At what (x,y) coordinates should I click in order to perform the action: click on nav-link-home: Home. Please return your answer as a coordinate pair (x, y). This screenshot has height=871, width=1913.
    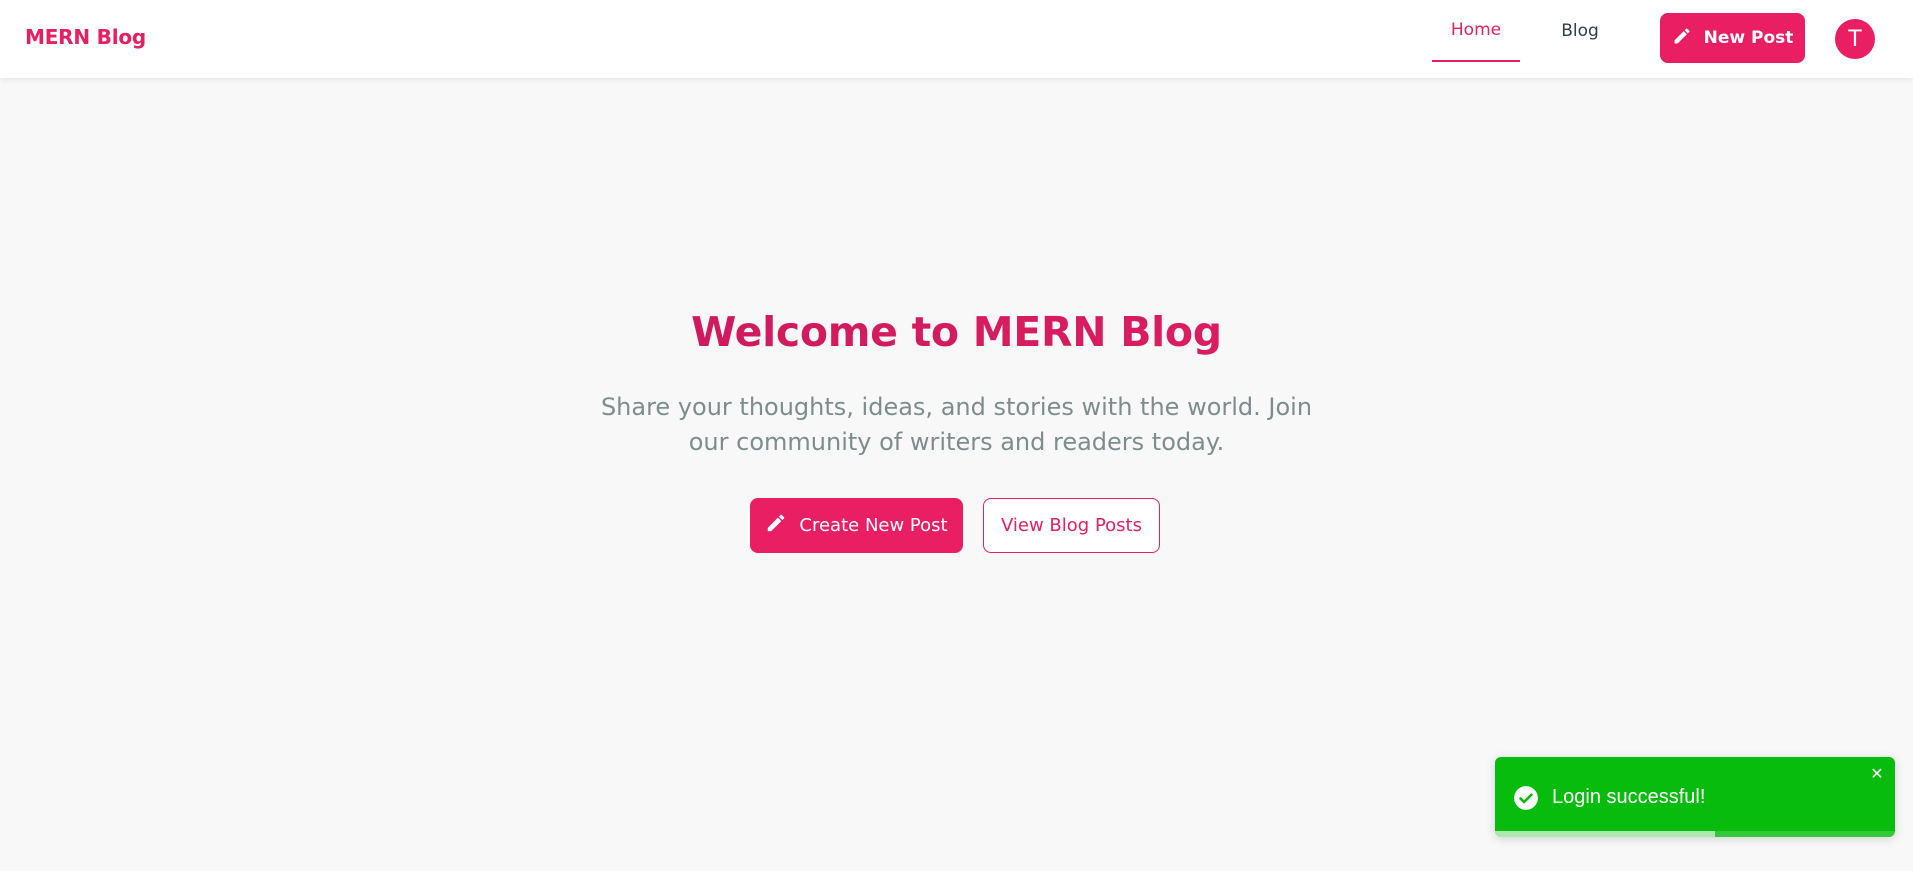
    Looking at the image, I should click on (1476, 31).